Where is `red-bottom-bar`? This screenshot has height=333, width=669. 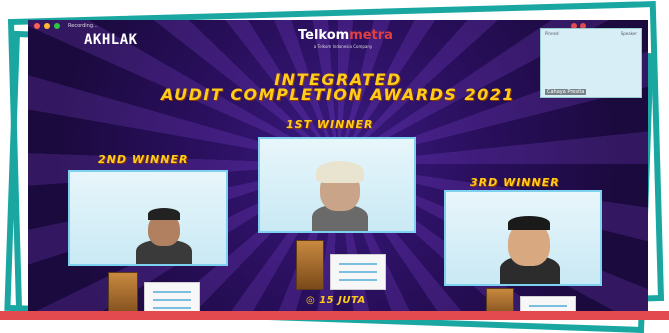
red-bottom-bar is located at coordinates (334, 315).